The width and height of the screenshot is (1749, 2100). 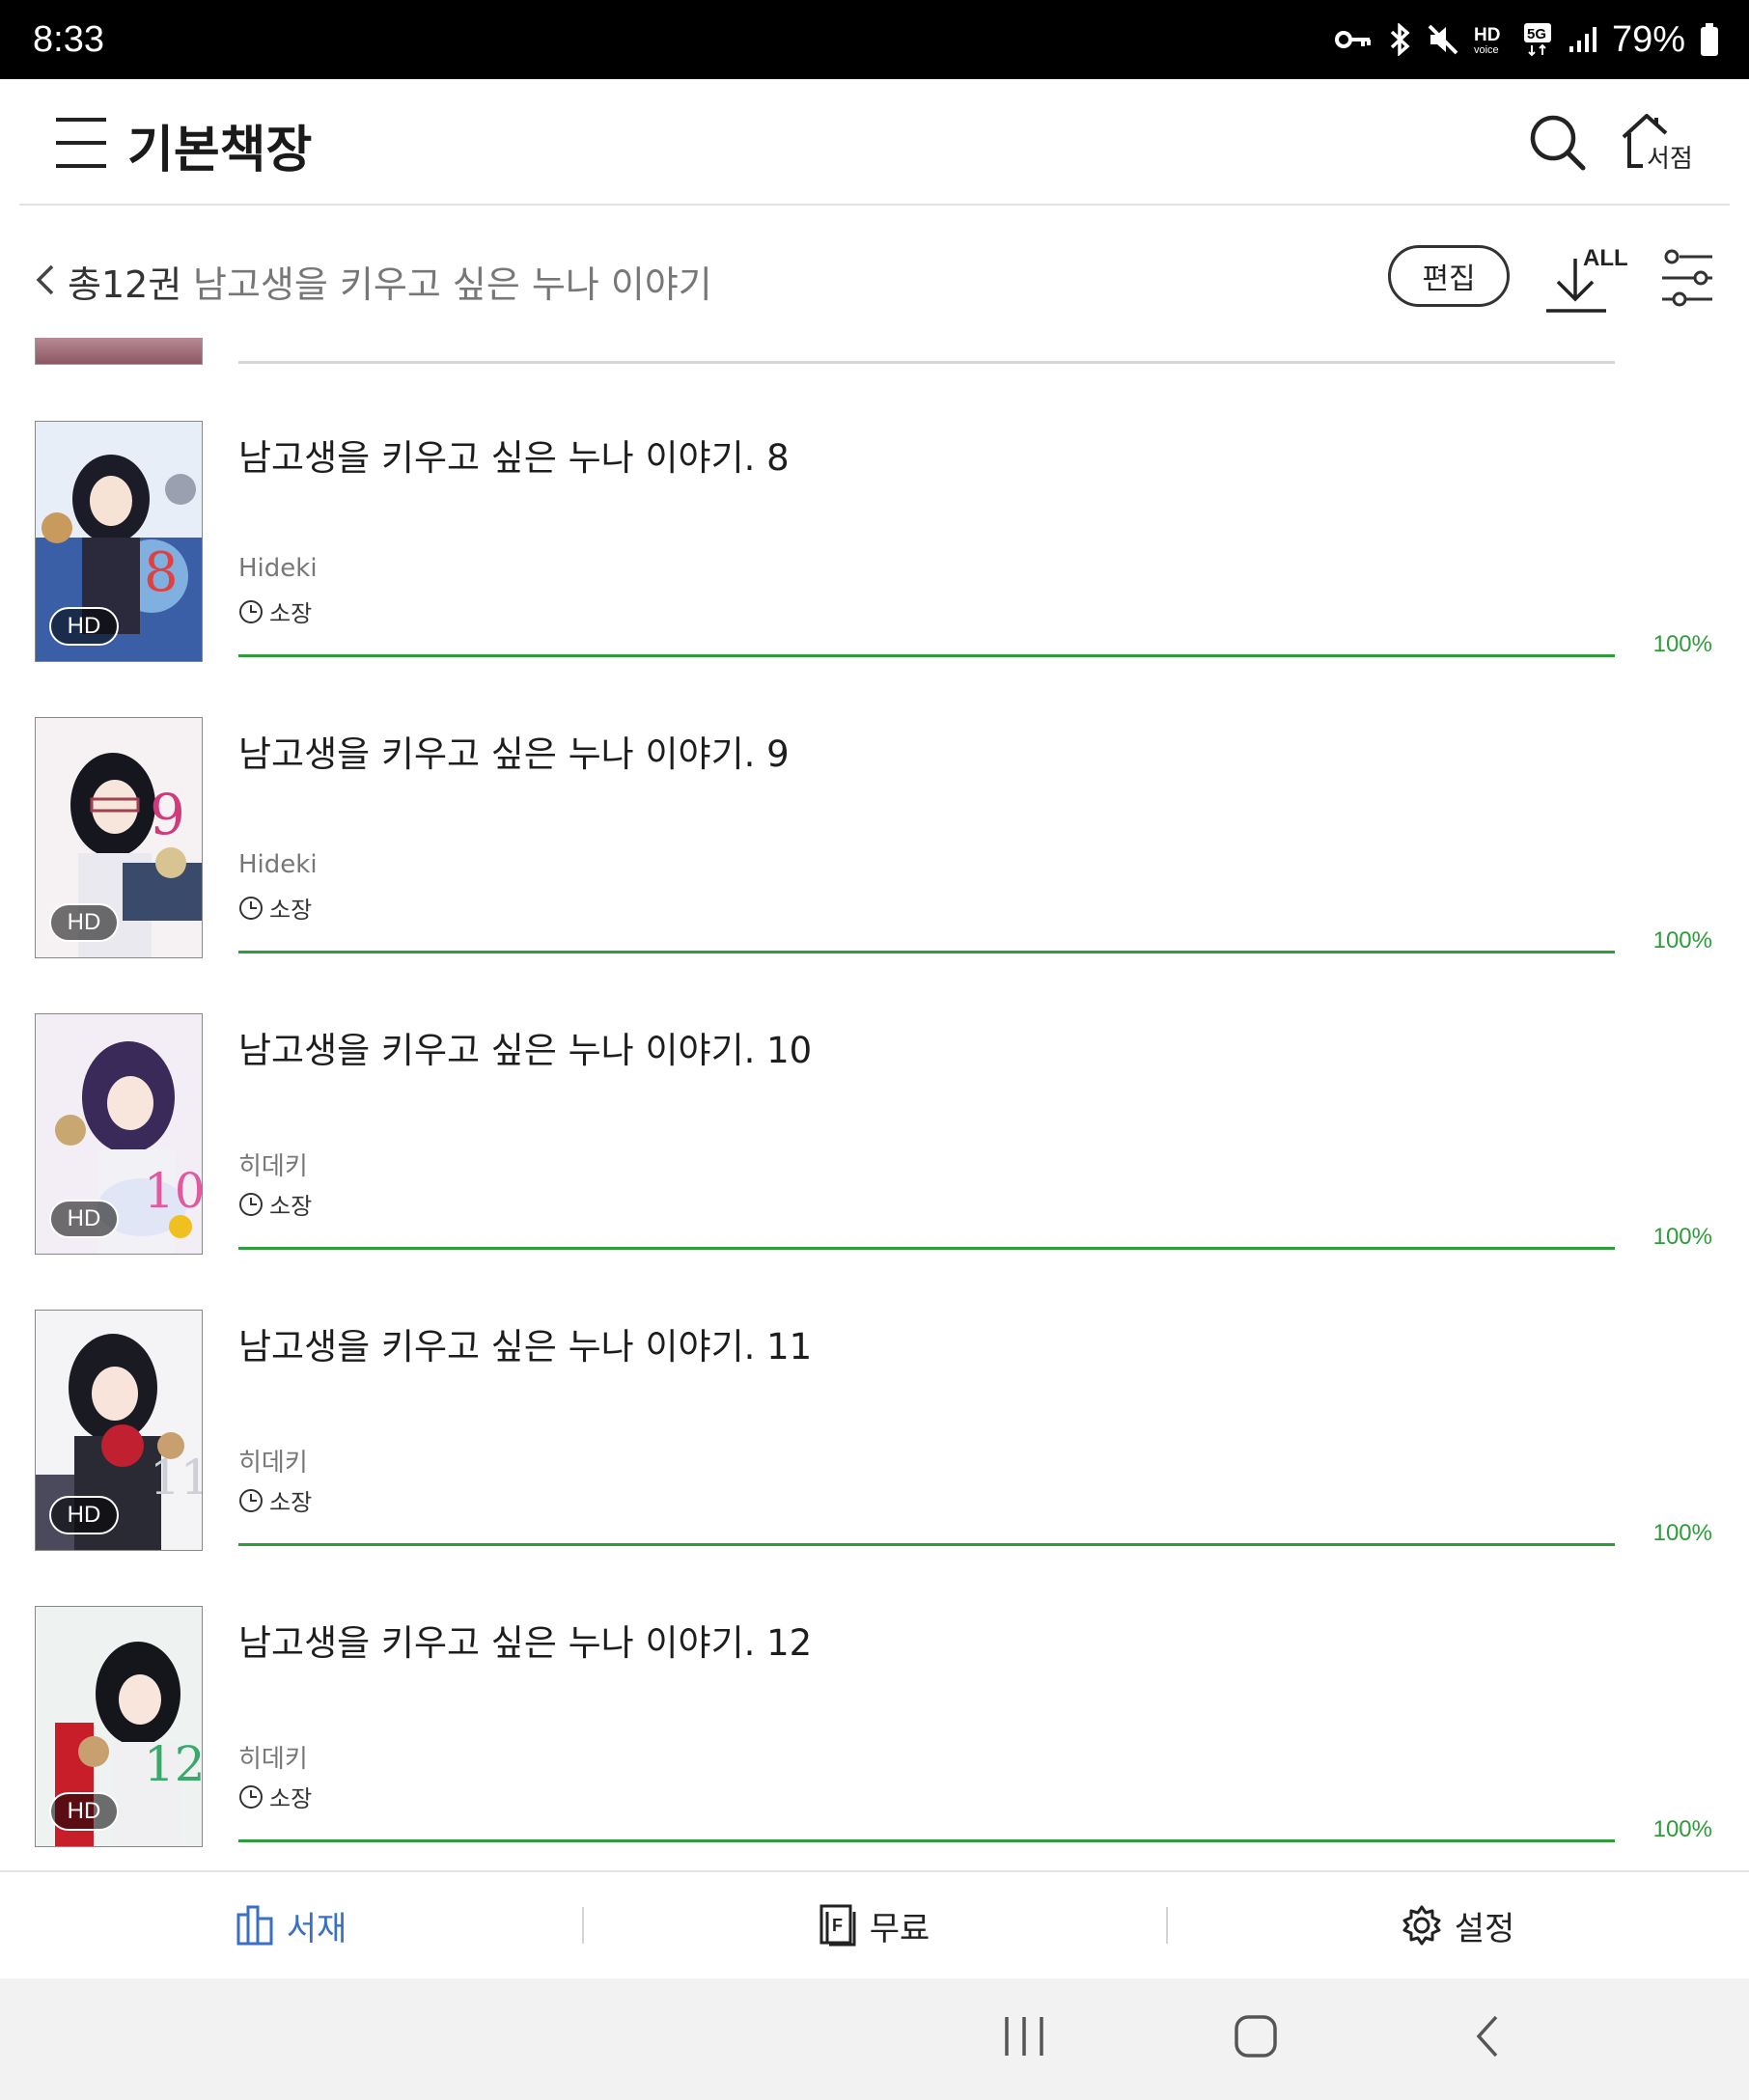 I want to click on status-time: 8:33, so click(x=68, y=39).